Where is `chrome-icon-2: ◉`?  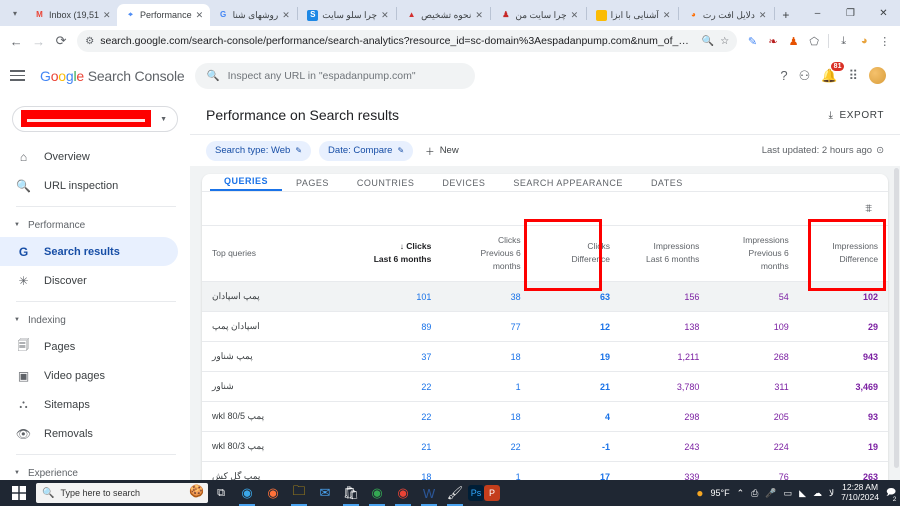
chrome-icon-2: ◉ is located at coordinates (403, 493).